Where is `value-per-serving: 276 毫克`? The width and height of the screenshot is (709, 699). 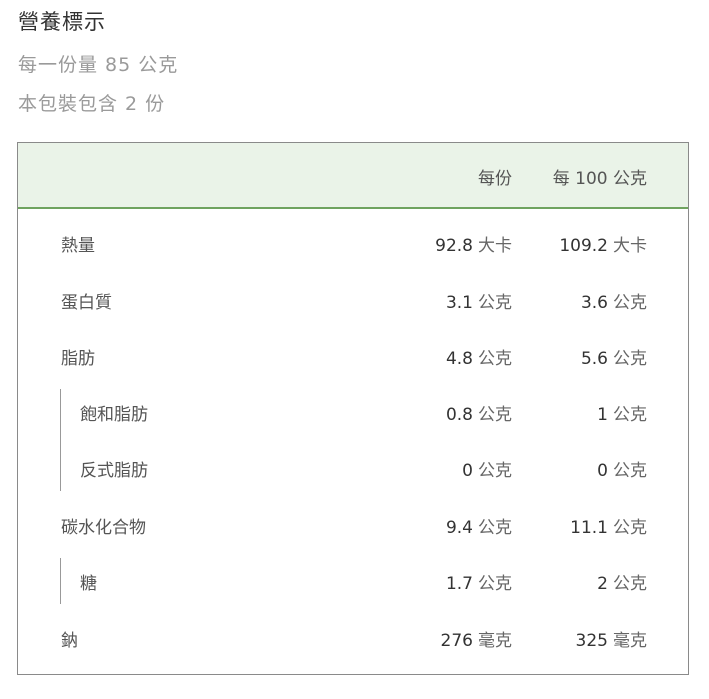
value-per-serving: 276 毫克 is located at coordinates (476, 641).